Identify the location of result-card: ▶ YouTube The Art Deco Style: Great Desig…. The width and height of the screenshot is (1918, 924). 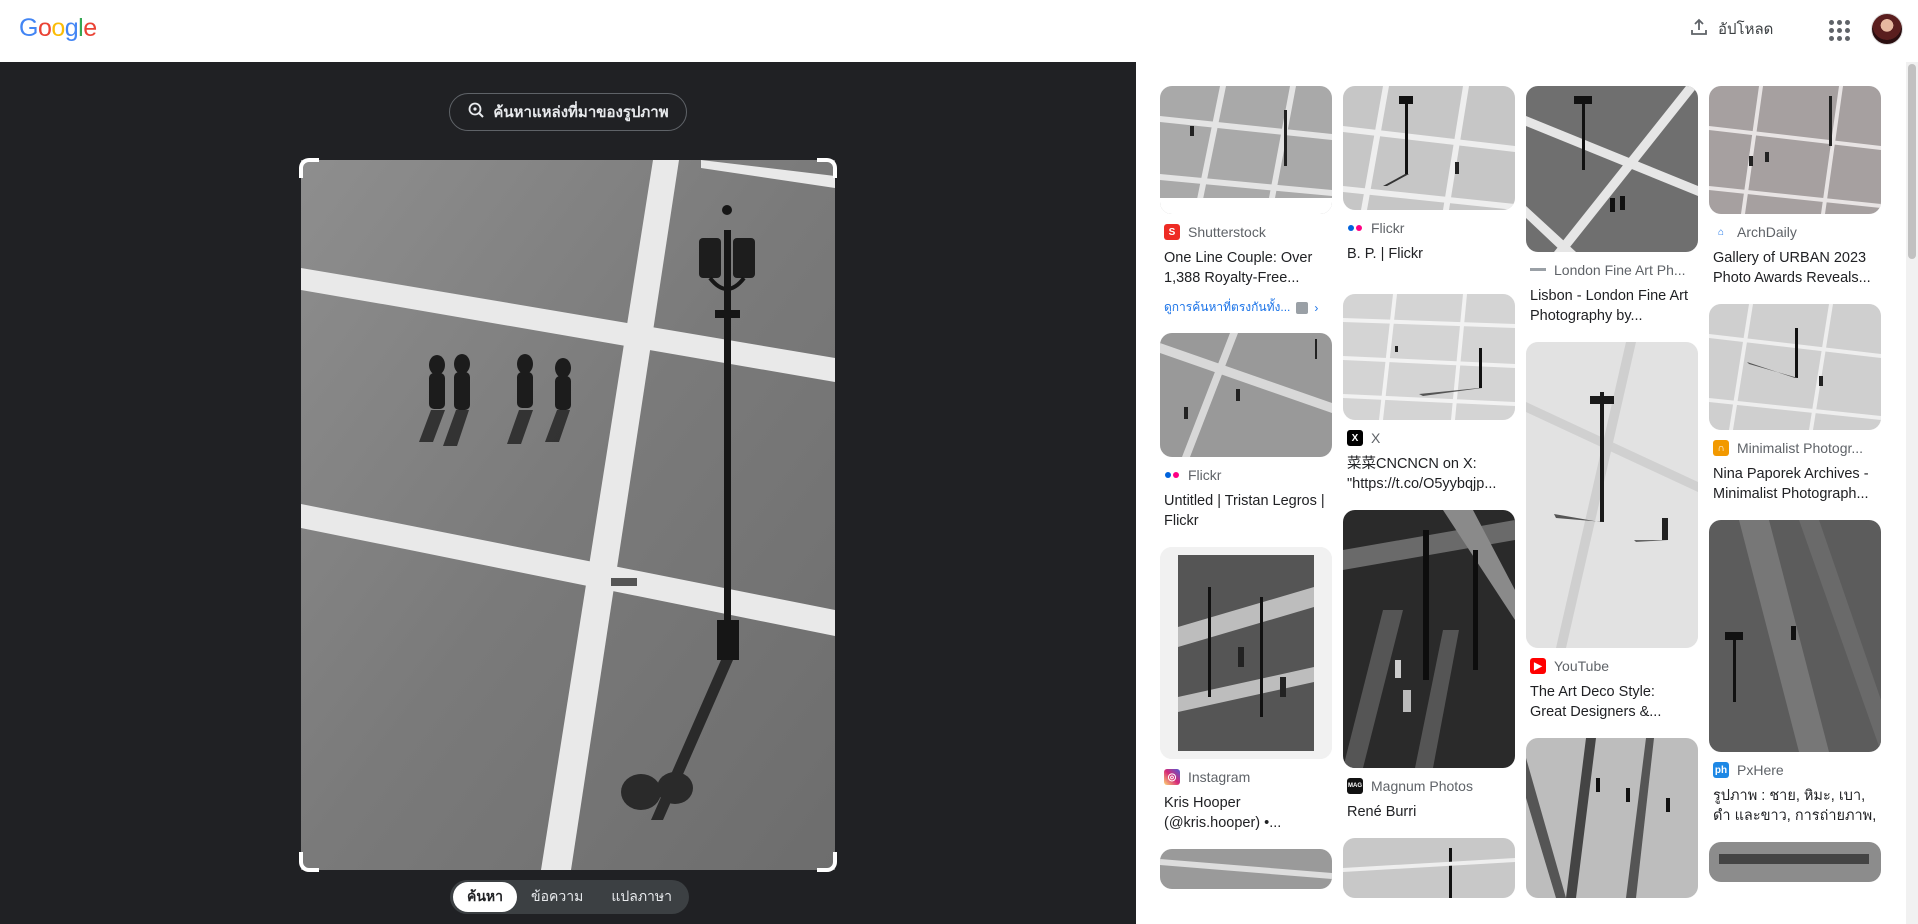
(1612, 532).